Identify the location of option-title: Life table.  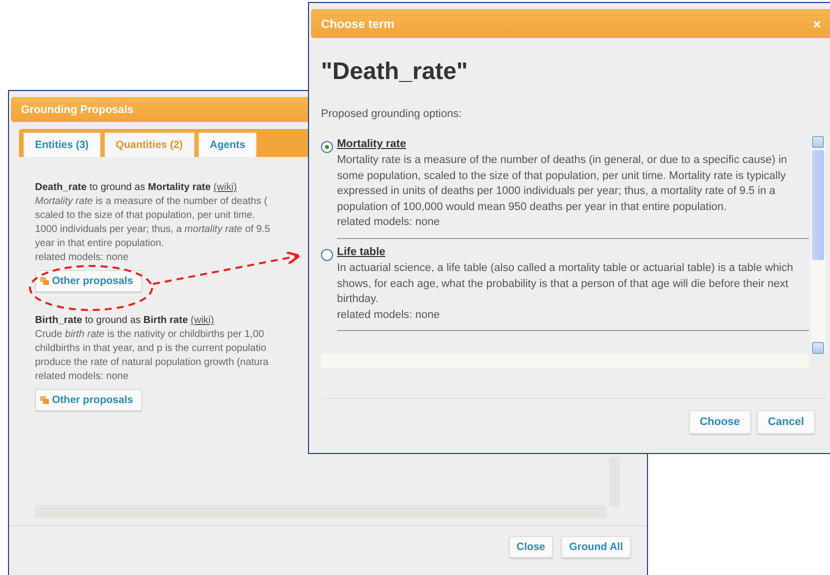
(361, 253).